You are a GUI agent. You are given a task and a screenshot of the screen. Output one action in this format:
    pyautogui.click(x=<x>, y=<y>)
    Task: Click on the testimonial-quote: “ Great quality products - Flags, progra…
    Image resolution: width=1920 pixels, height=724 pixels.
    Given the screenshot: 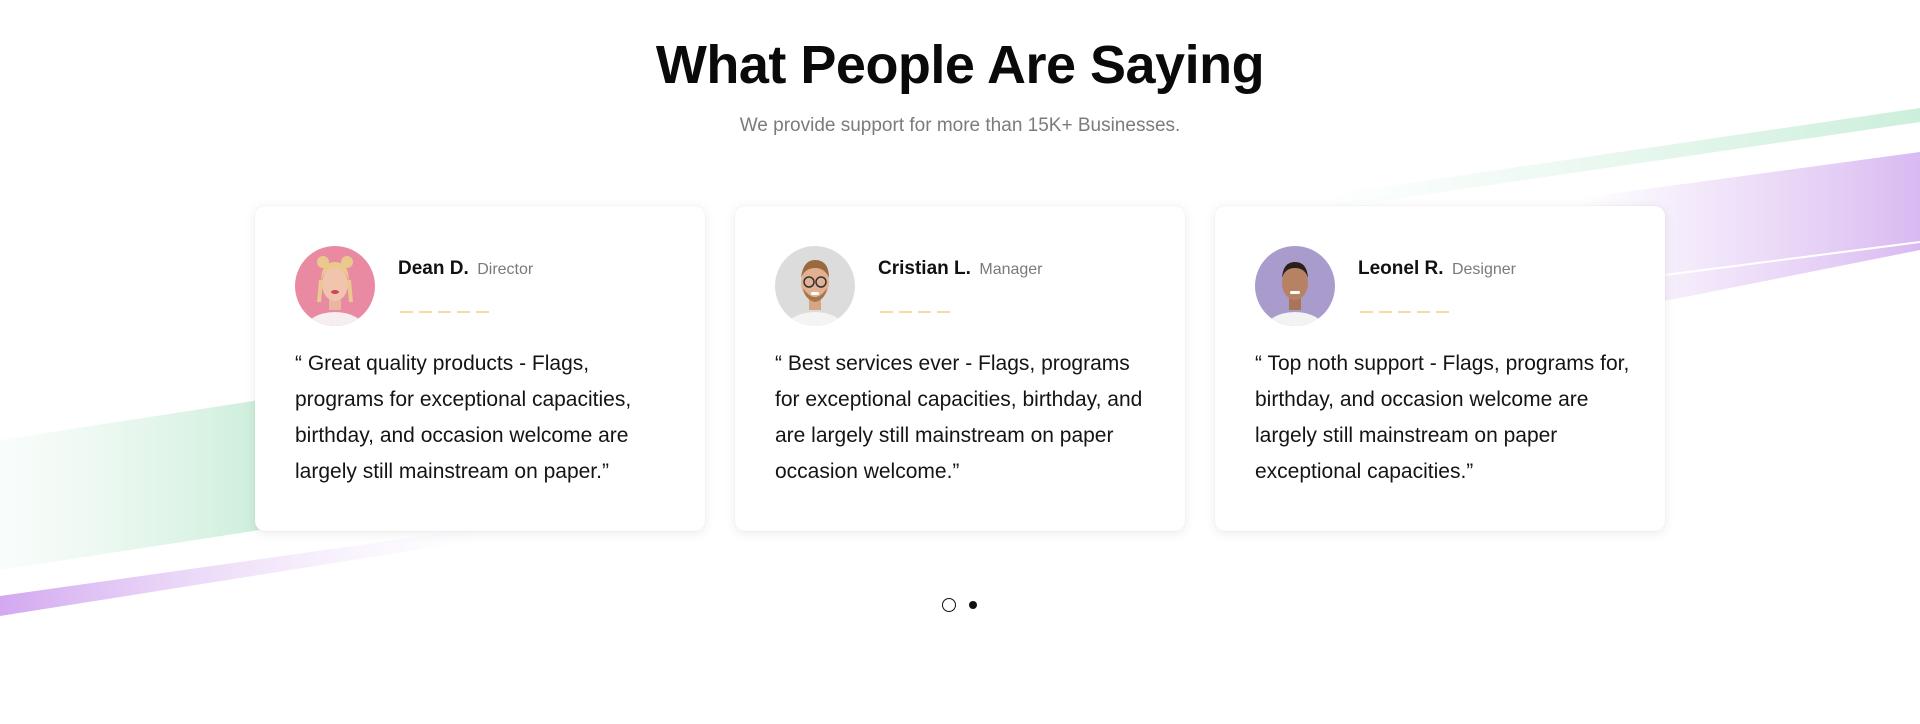 What is the action you would take?
    pyautogui.click(x=463, y=417)
    